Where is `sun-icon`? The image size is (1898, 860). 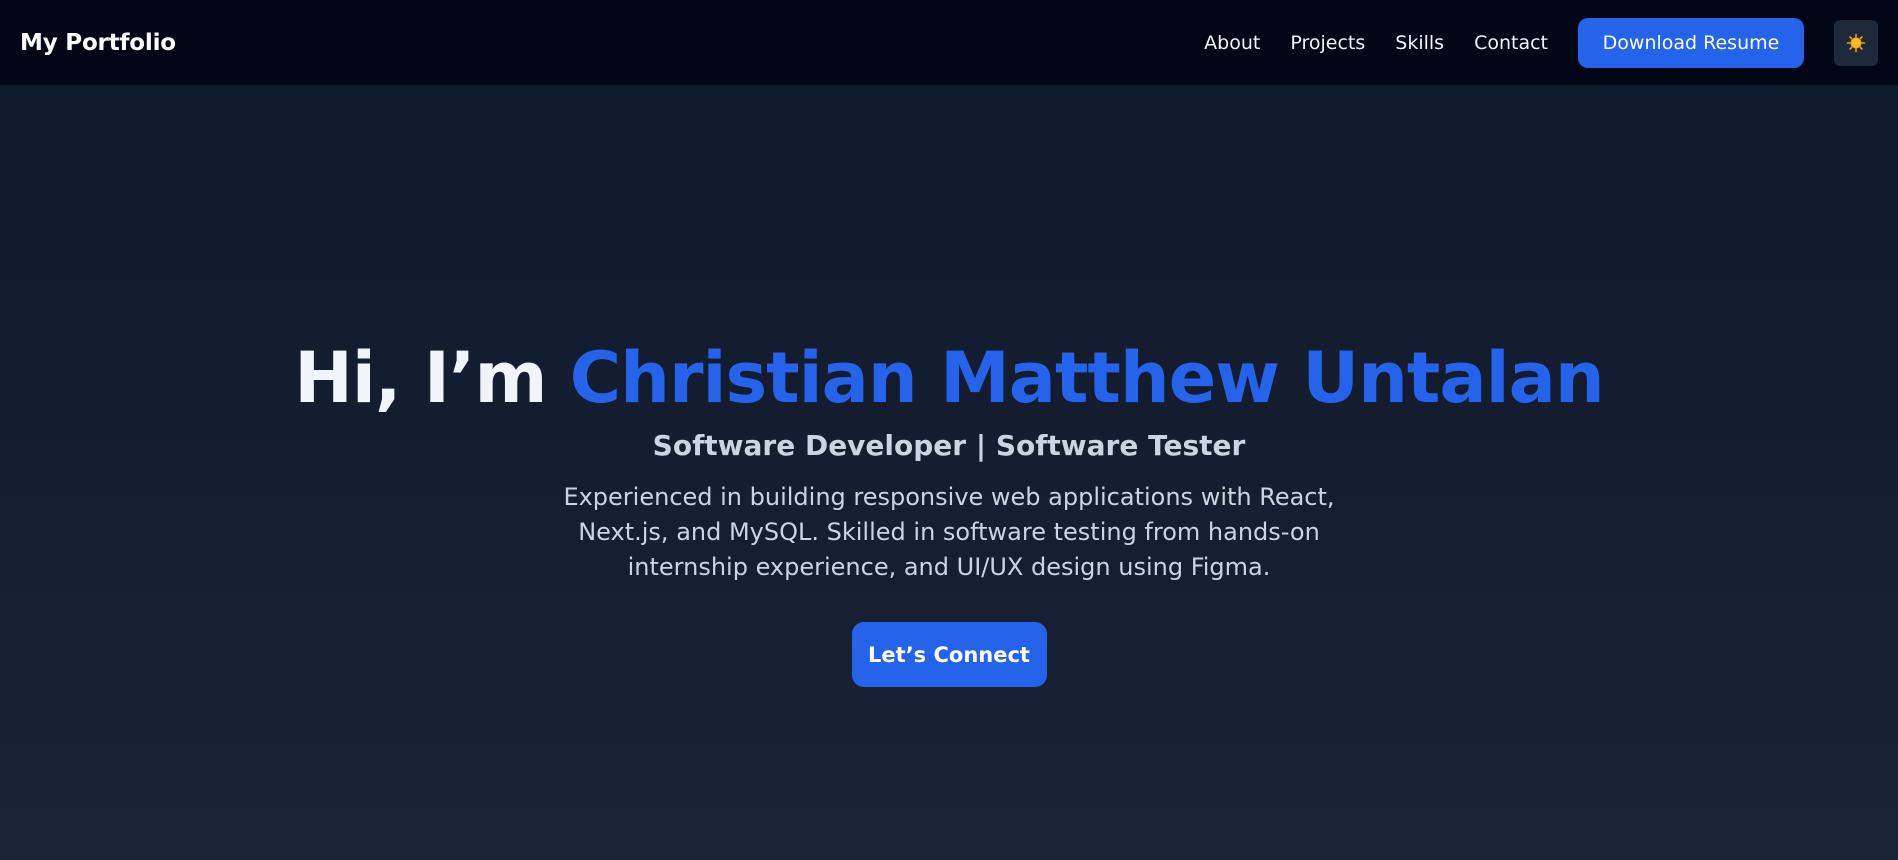 sun-icon is located at coordinates (1856, 42).